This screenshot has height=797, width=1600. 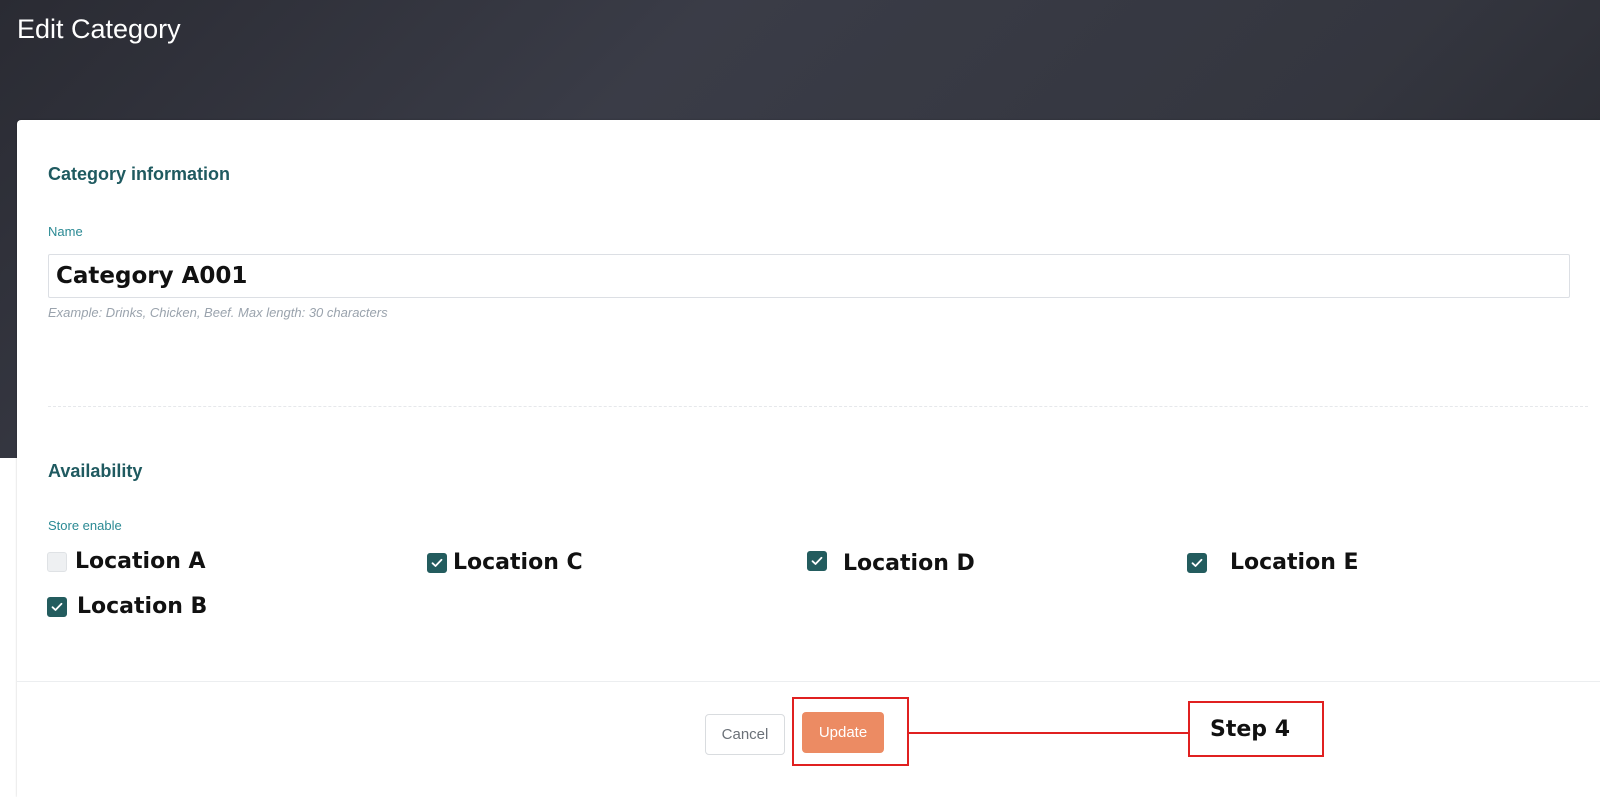 What do you see at coordinates (909, 563) in the screenshot?
I see `location-d-label: Location D` at bounding box center [909, 563].